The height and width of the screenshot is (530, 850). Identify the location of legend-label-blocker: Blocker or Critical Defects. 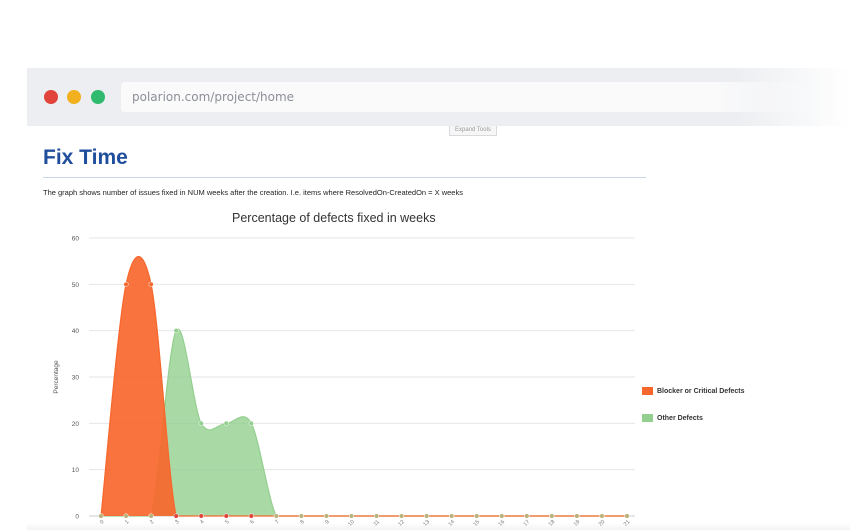
(701, 391).